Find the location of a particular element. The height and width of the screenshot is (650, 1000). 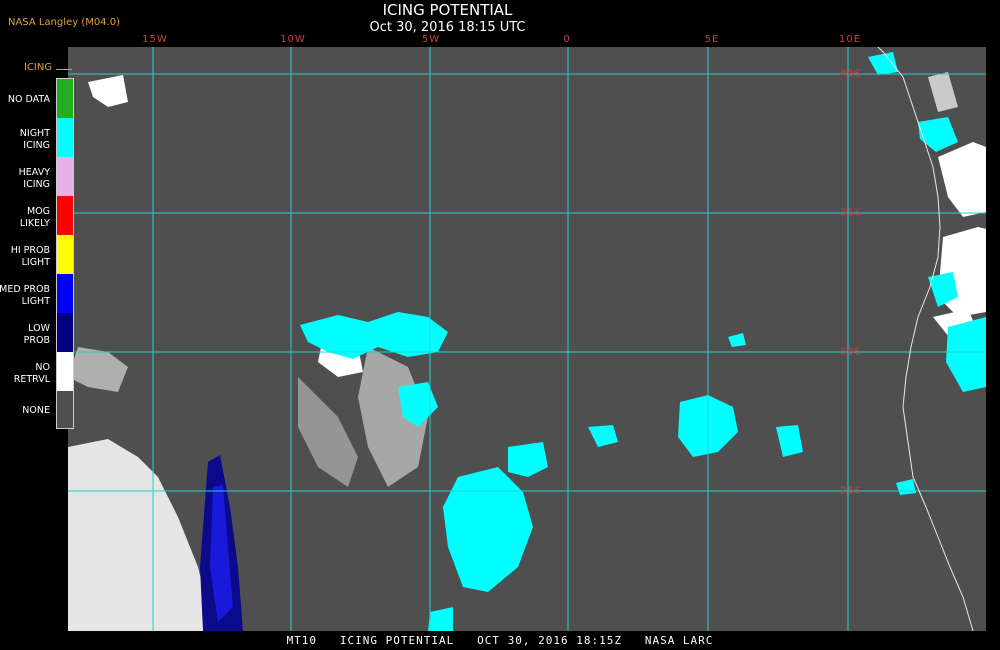

lat-label-25s: 25S is located at coordinates (851, 491).